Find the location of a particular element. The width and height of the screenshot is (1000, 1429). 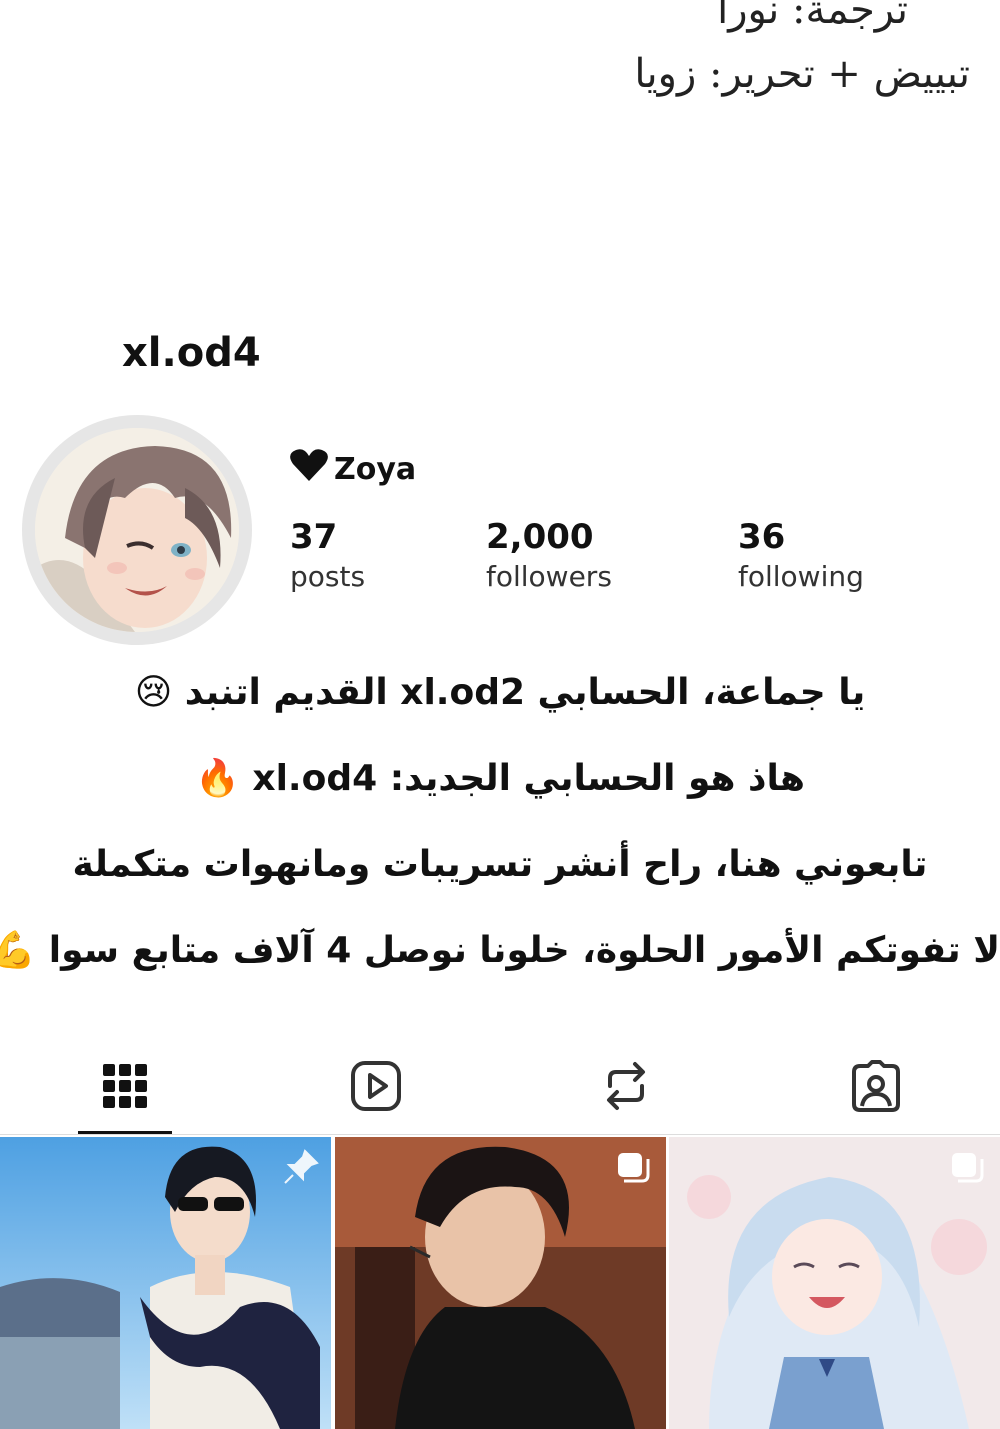

tab-reposts is located at coordinates (626, 1088).